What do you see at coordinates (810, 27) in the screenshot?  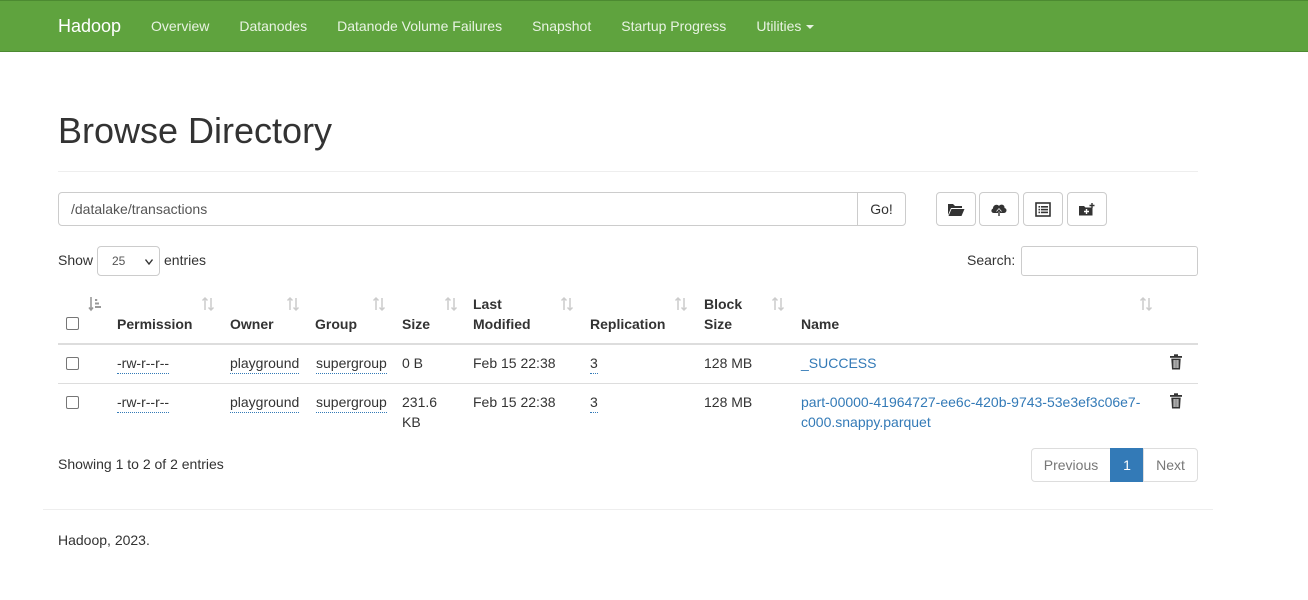 I see `caret-down-icon` at bounding box center [810, 27].